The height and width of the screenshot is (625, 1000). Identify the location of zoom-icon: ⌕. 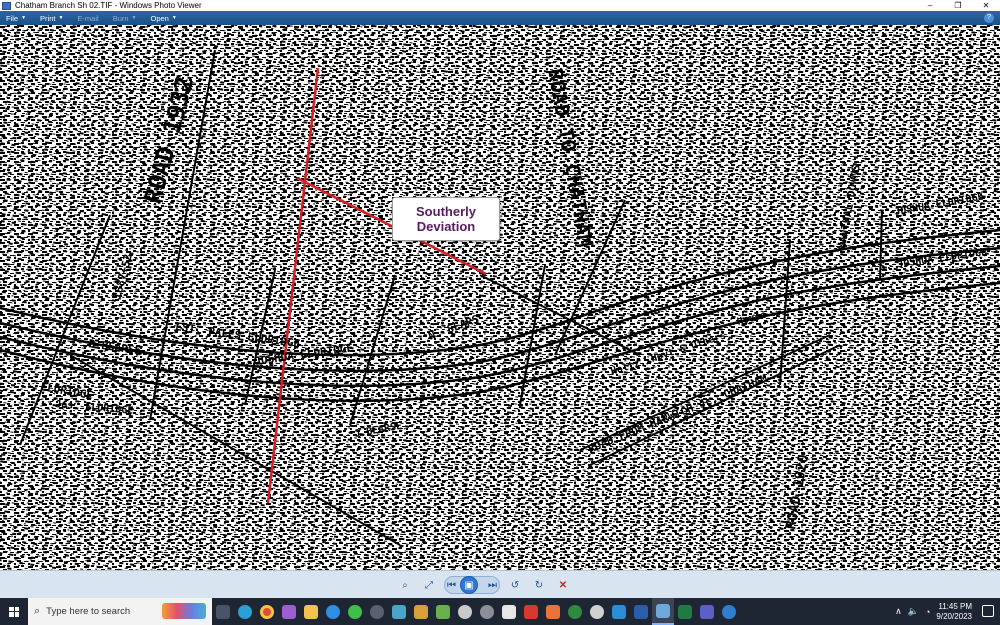
(405, 585).